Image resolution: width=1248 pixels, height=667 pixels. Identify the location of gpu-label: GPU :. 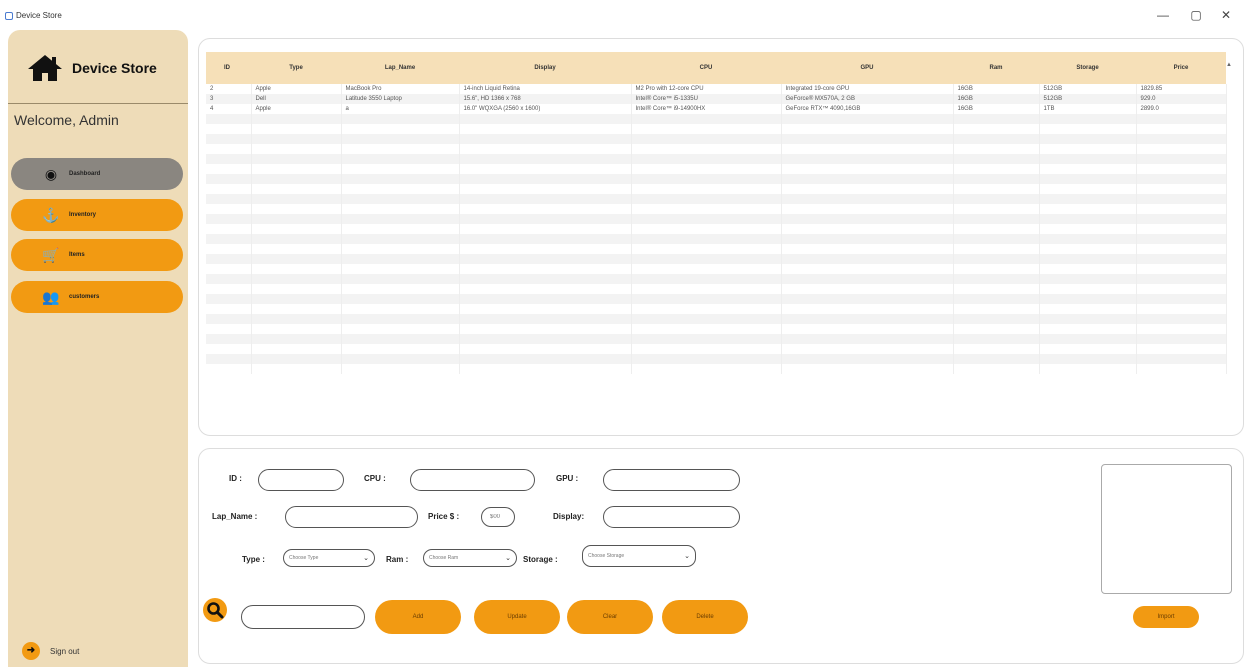
(567, 478).